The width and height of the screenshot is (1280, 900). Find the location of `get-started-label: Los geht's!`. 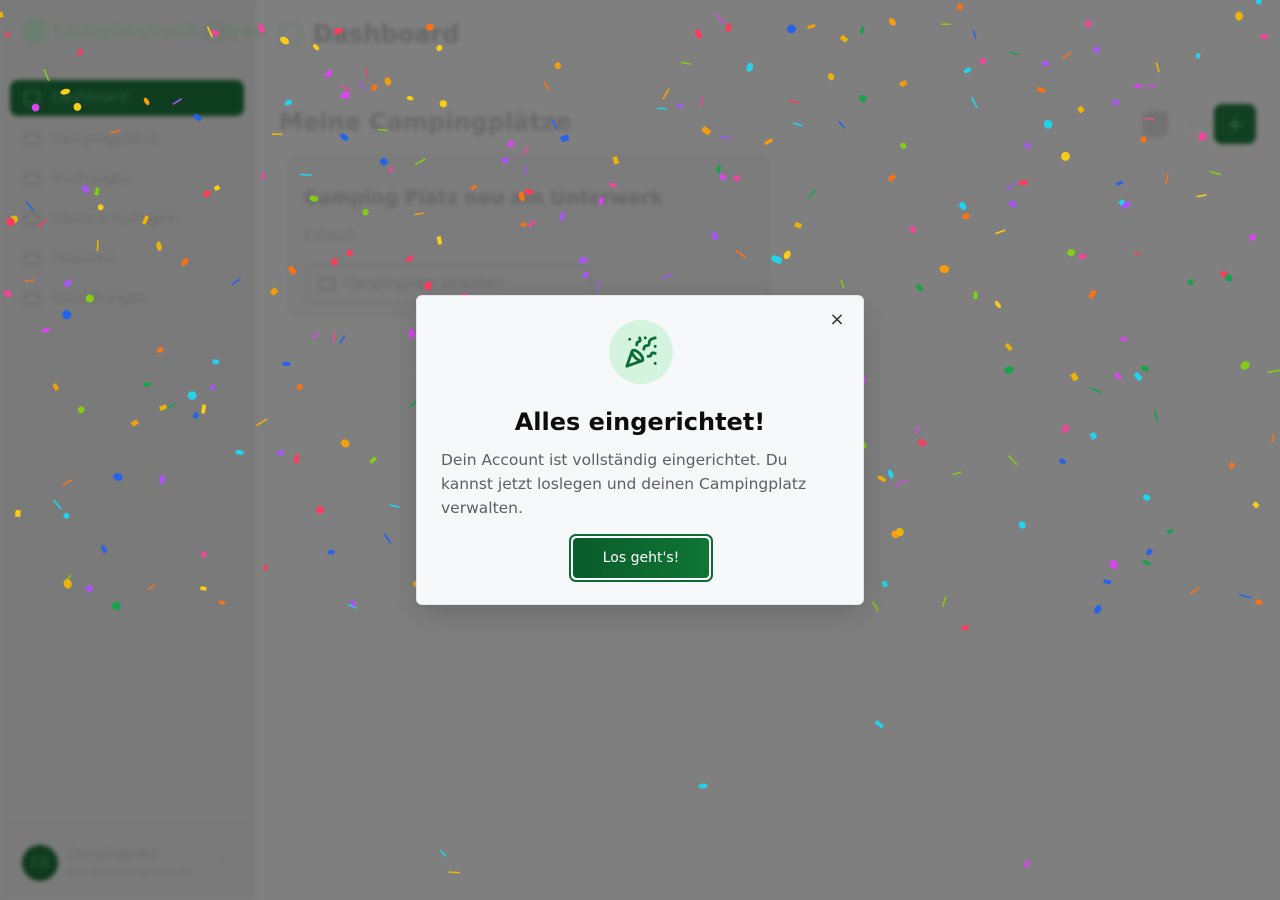

get-started-label: Los geht's! is located at coordinates (641, 558).